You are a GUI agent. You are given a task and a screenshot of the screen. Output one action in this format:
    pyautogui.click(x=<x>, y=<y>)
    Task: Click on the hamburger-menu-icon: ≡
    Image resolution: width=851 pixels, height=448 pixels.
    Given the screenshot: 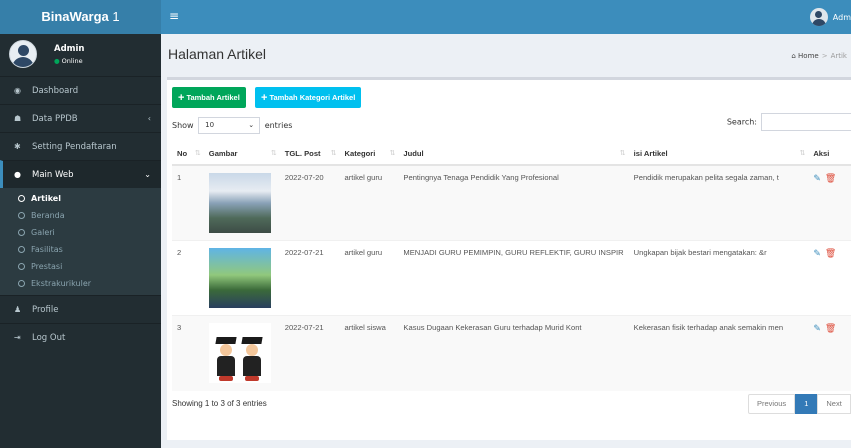 What is the action you would take?
    pyautogui.click(x=174, y=16)
    